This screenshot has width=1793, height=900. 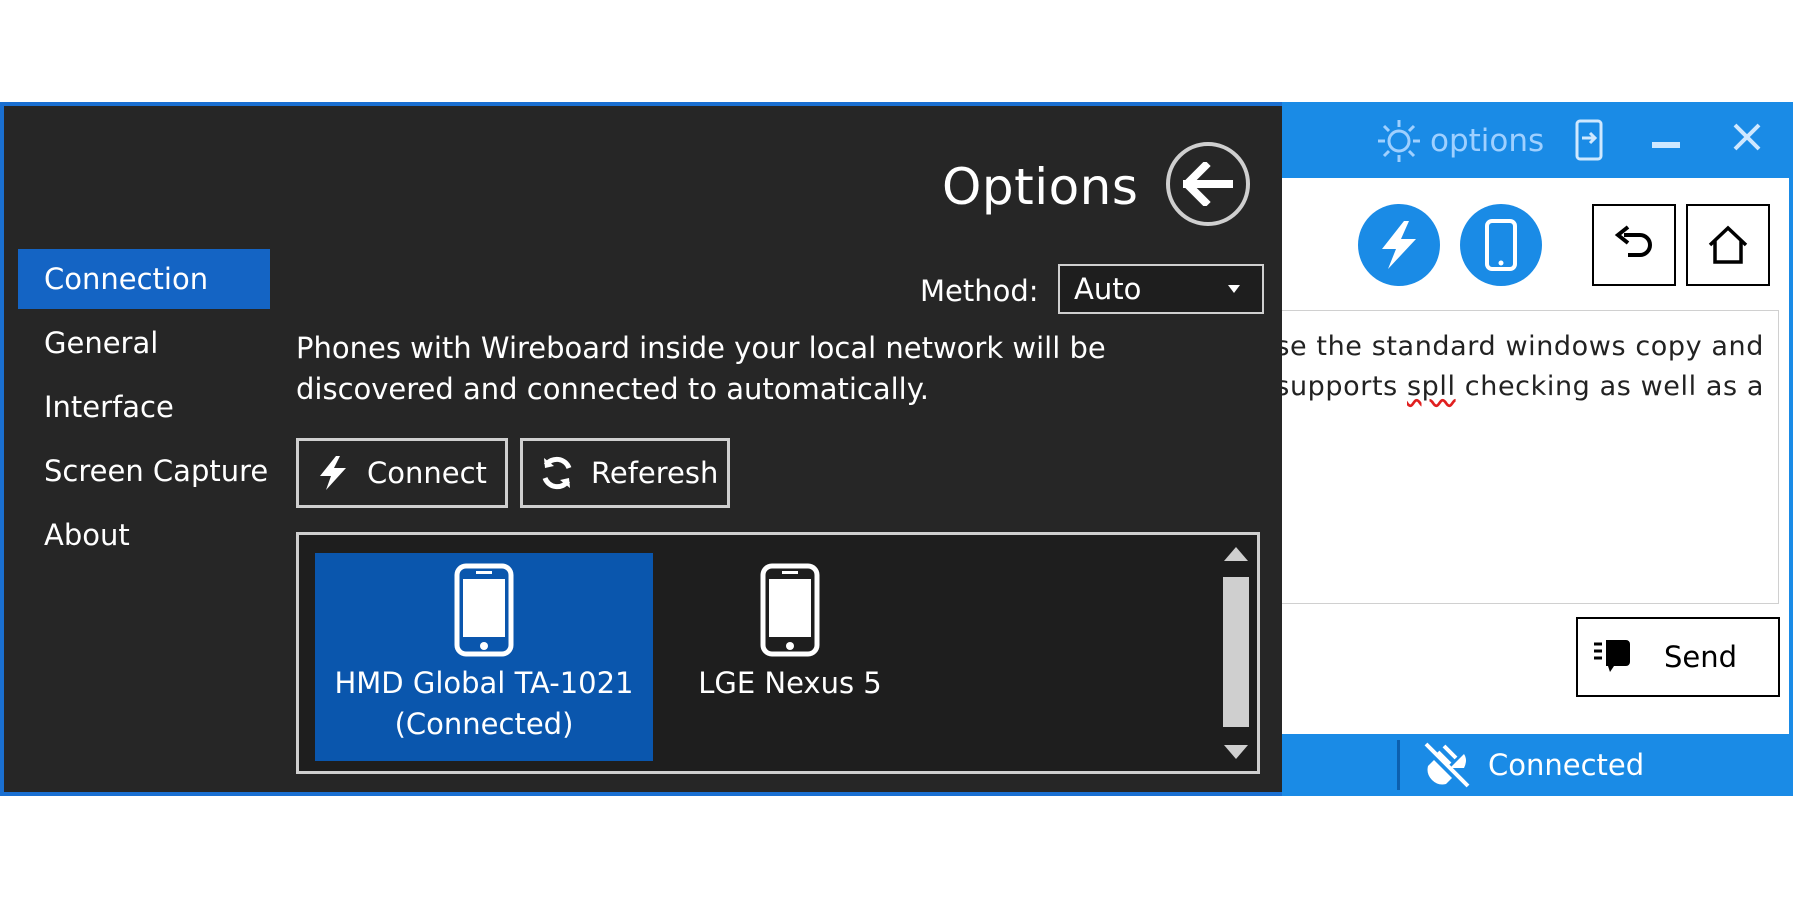 I want to click on sidebar-item-interface: Interface, so click(x=144, y=407).